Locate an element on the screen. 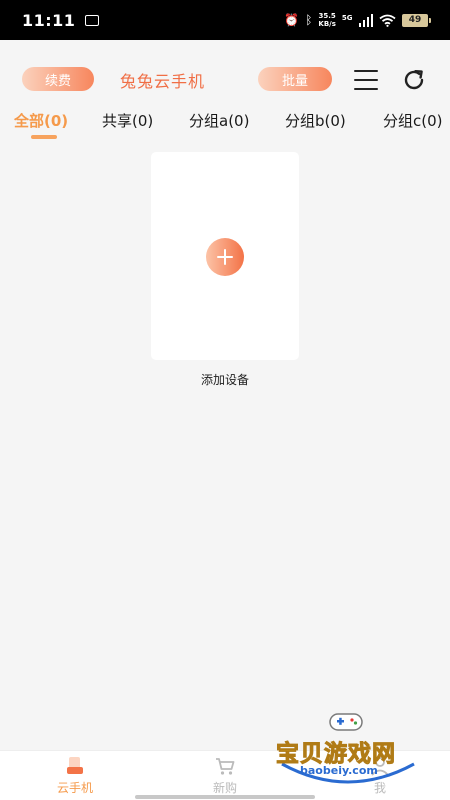 This screenshot has height=800, width=450. home-indicator is located at coordinates (225, 797).